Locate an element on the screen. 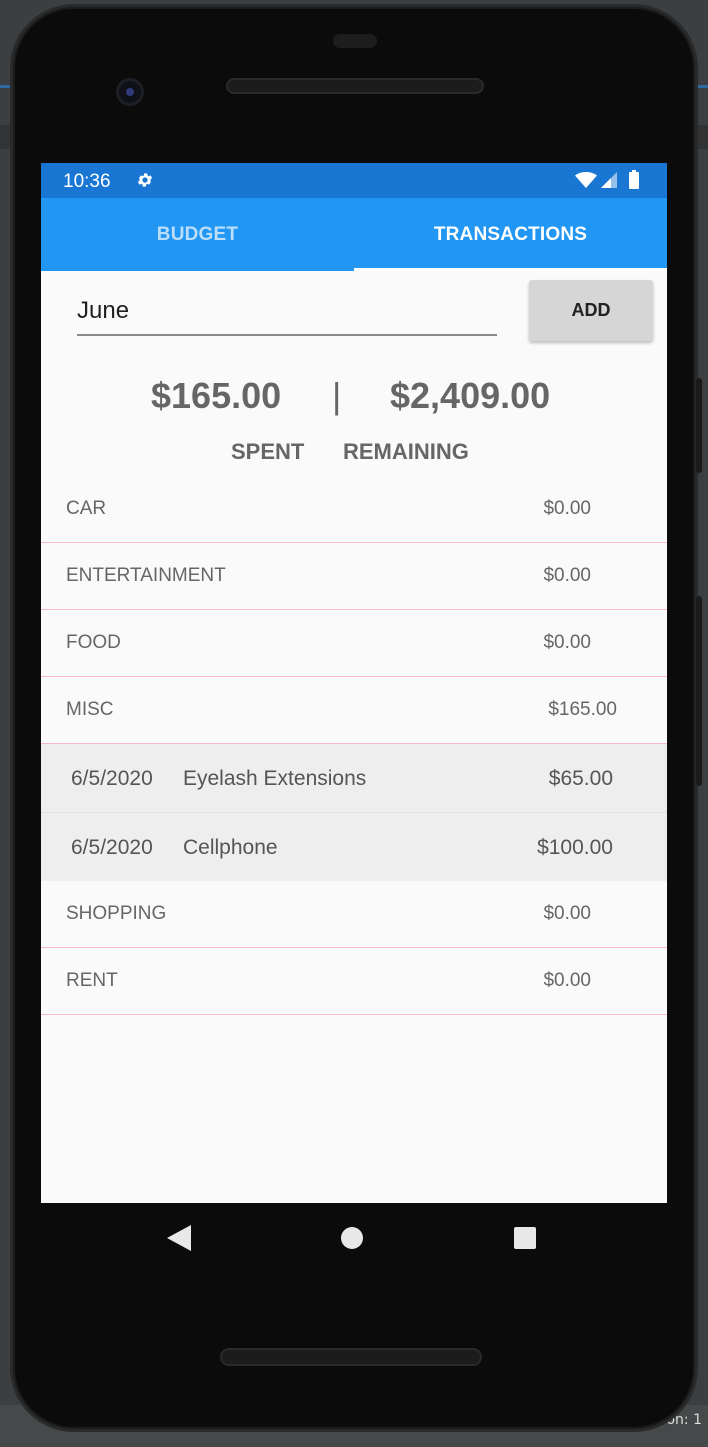  recents-icon is located at coordinates (525, 1238).